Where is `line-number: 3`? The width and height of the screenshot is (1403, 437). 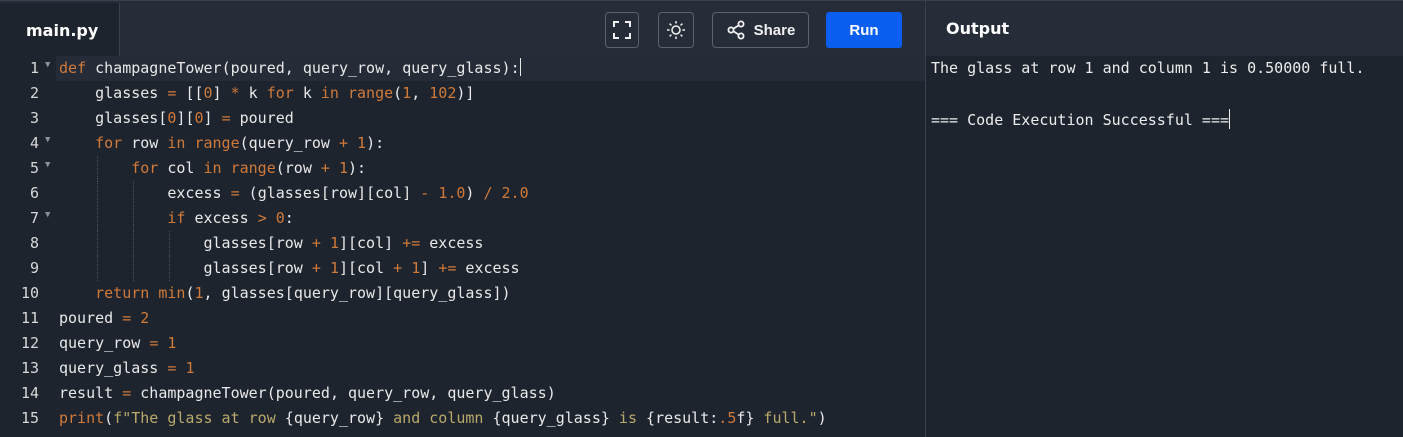
line-number: 3 is located at coordinates (28, 118).